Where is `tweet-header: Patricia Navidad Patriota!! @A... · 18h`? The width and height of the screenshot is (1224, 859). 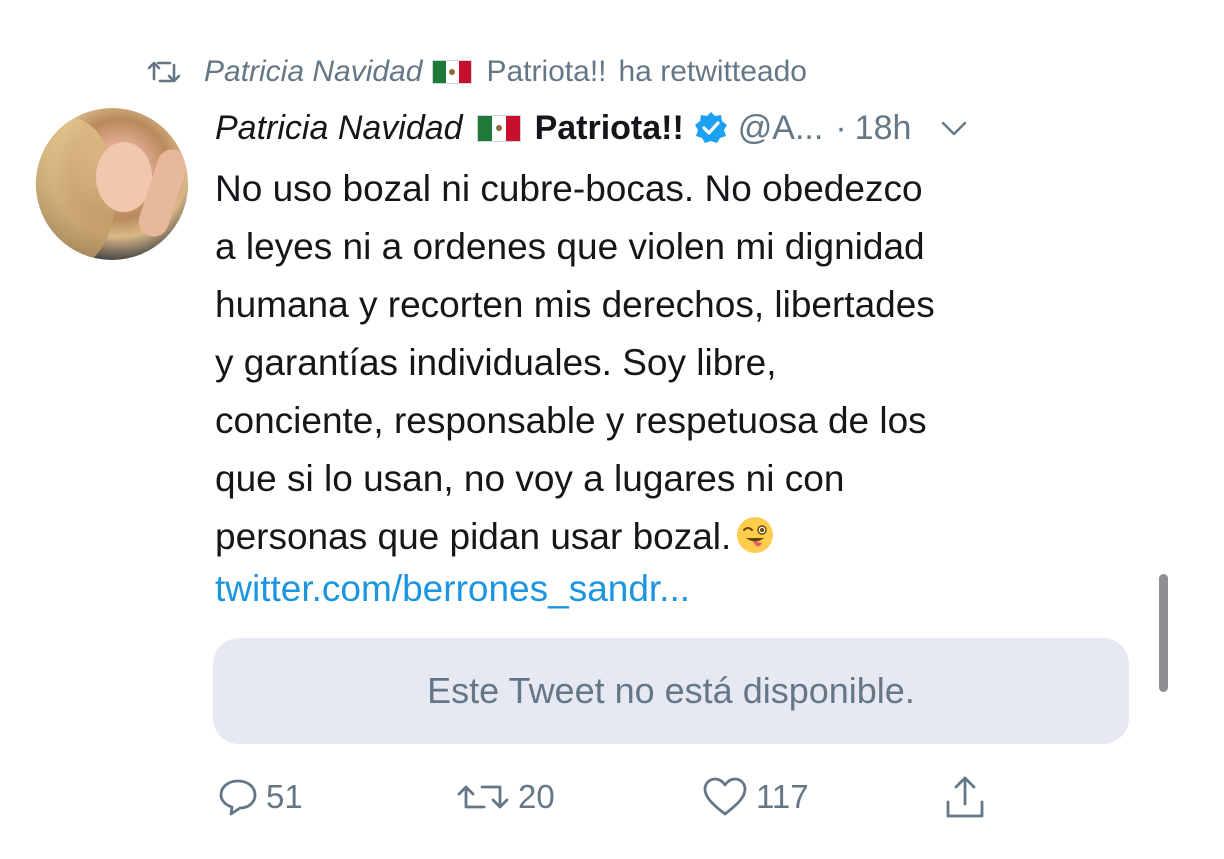 tweet-header: Patricia Navidad Patriota!! @A... · 18h is located at coordinates (593, 128).